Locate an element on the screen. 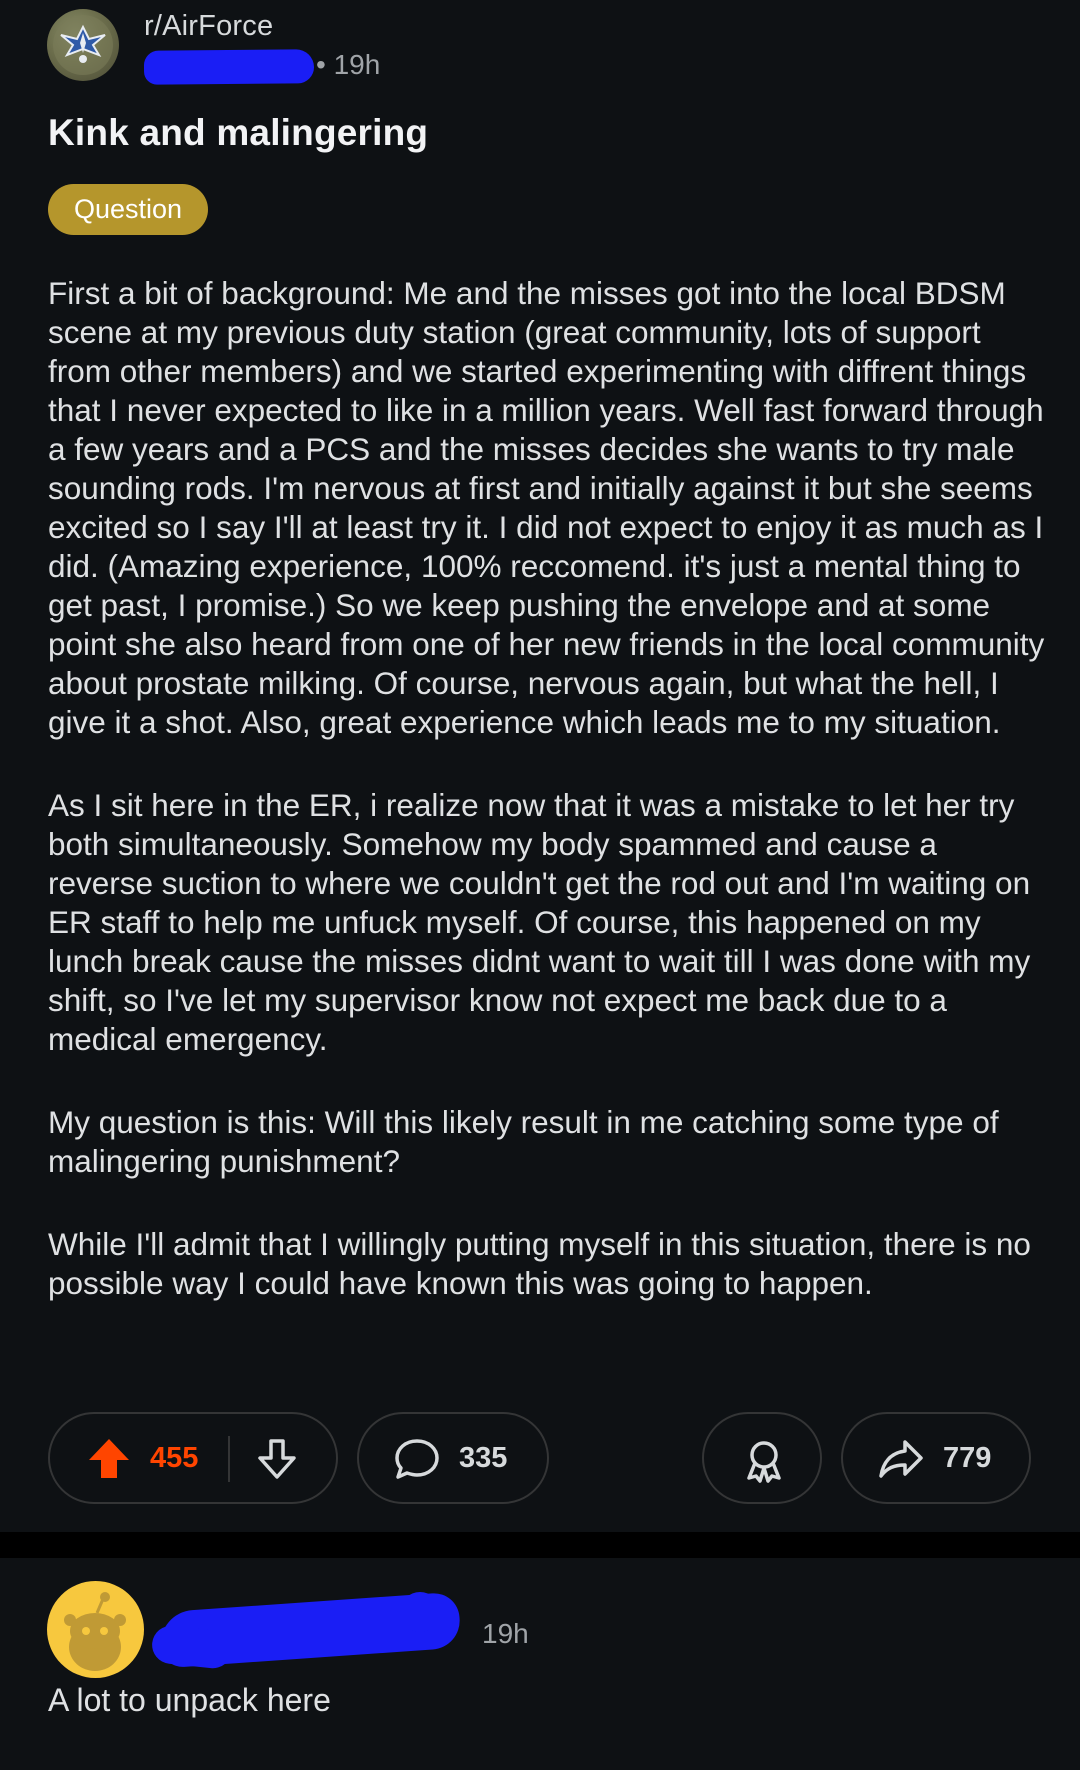 The height and width of the screenshot is (1770, 1080). vote-bar: 455 is located at coordinates (193, 1458).